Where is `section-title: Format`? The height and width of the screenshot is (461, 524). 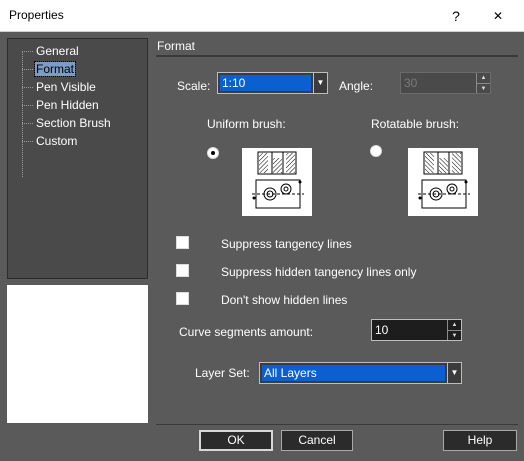 section-title: Format is located at coordinates (176, 46).